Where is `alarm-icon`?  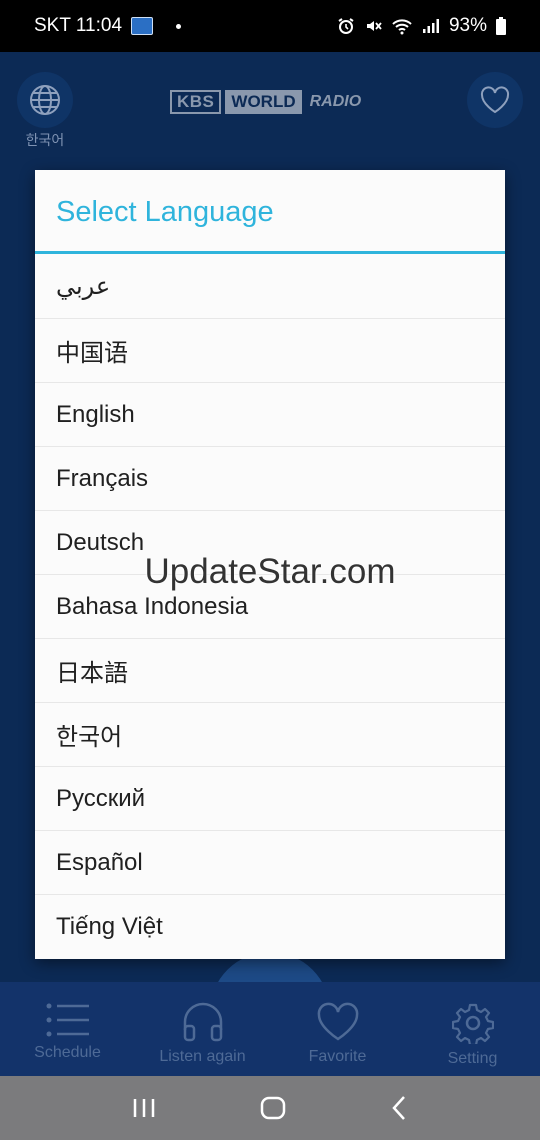 alarm-icon is located at coordinates (346, 26).